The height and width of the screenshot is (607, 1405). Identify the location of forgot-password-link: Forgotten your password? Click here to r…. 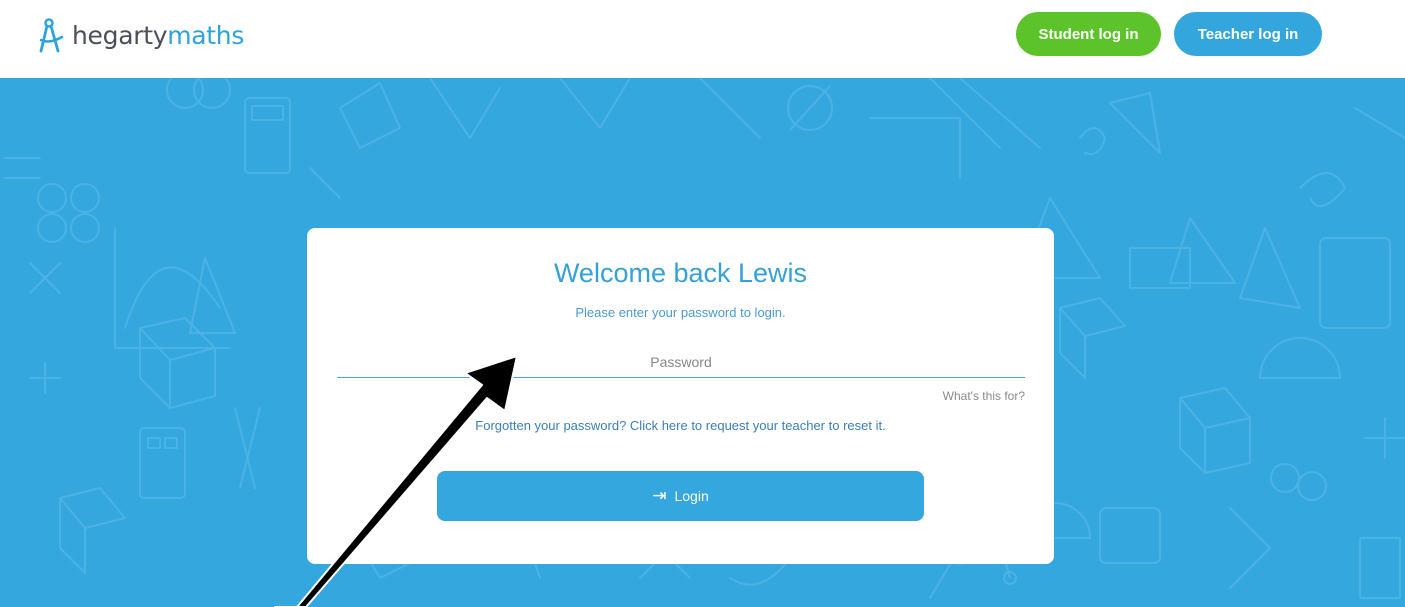
(680, 425).